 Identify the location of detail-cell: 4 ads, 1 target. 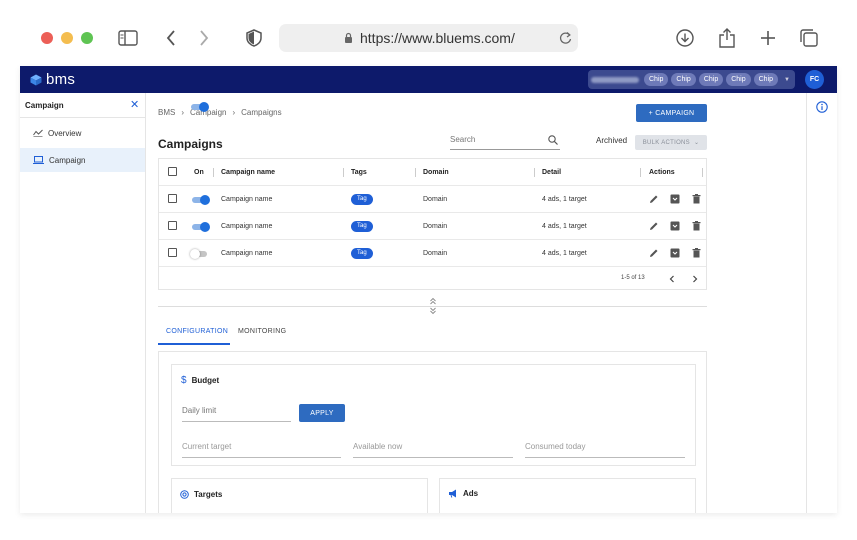
(564, 226).